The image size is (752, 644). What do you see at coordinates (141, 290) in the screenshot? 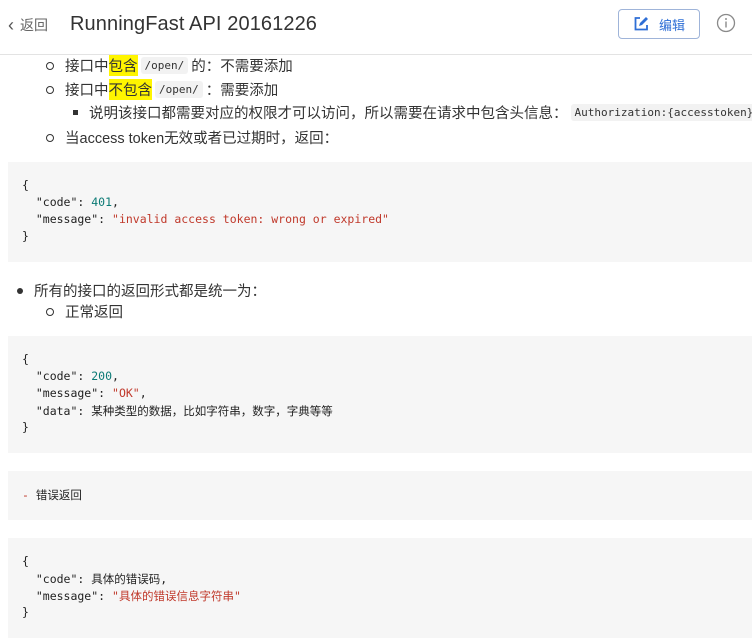
I see `list-item: 所有的接口的返回形式都是统一为：` at bounding box center [141, 290].